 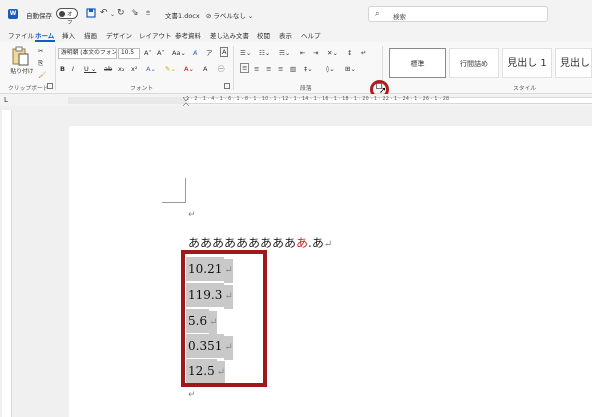 I want to click on selection-highlight-box, so click(x=224, y=318).